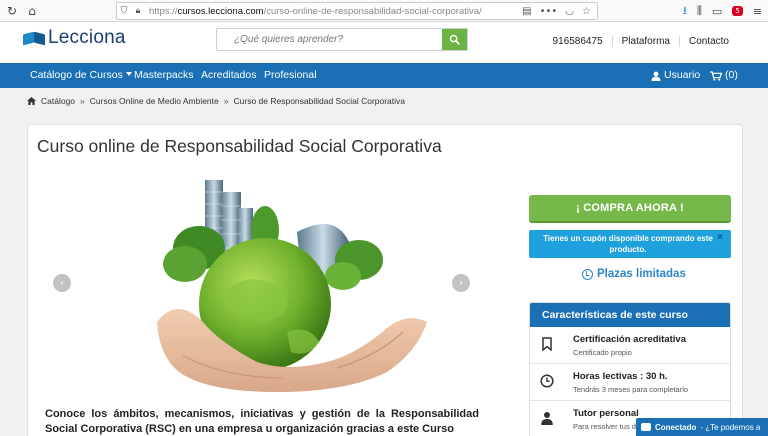 The image size is (768, 436). I want to click on download-icon: ⭳, so click(685, 11).